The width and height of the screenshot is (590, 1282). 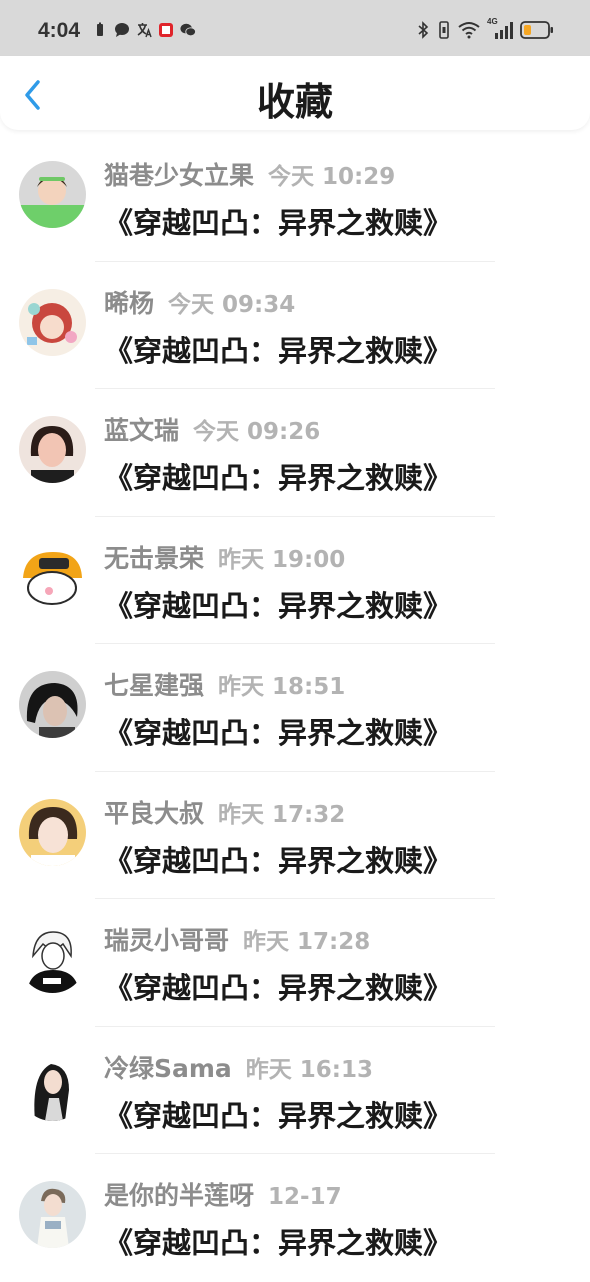 What do you see at coordinates (294, 102) in the screenshot?
I see `page-title: 收藏` at bounding box center [294, 102].